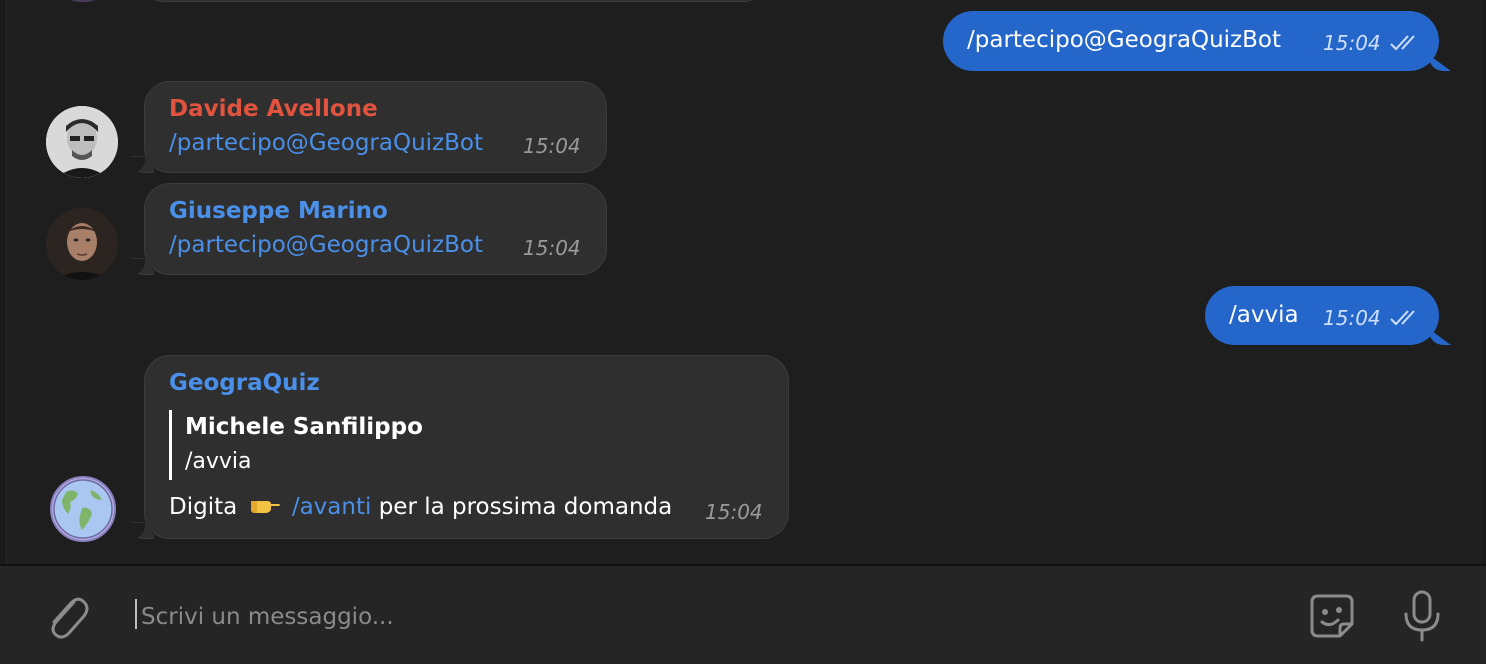 Image resolution: width=1486 pixels, height=664 pixels. Describe the element at coordinates (453, 1) in the screenshot. I see `message-bubble` at that location.